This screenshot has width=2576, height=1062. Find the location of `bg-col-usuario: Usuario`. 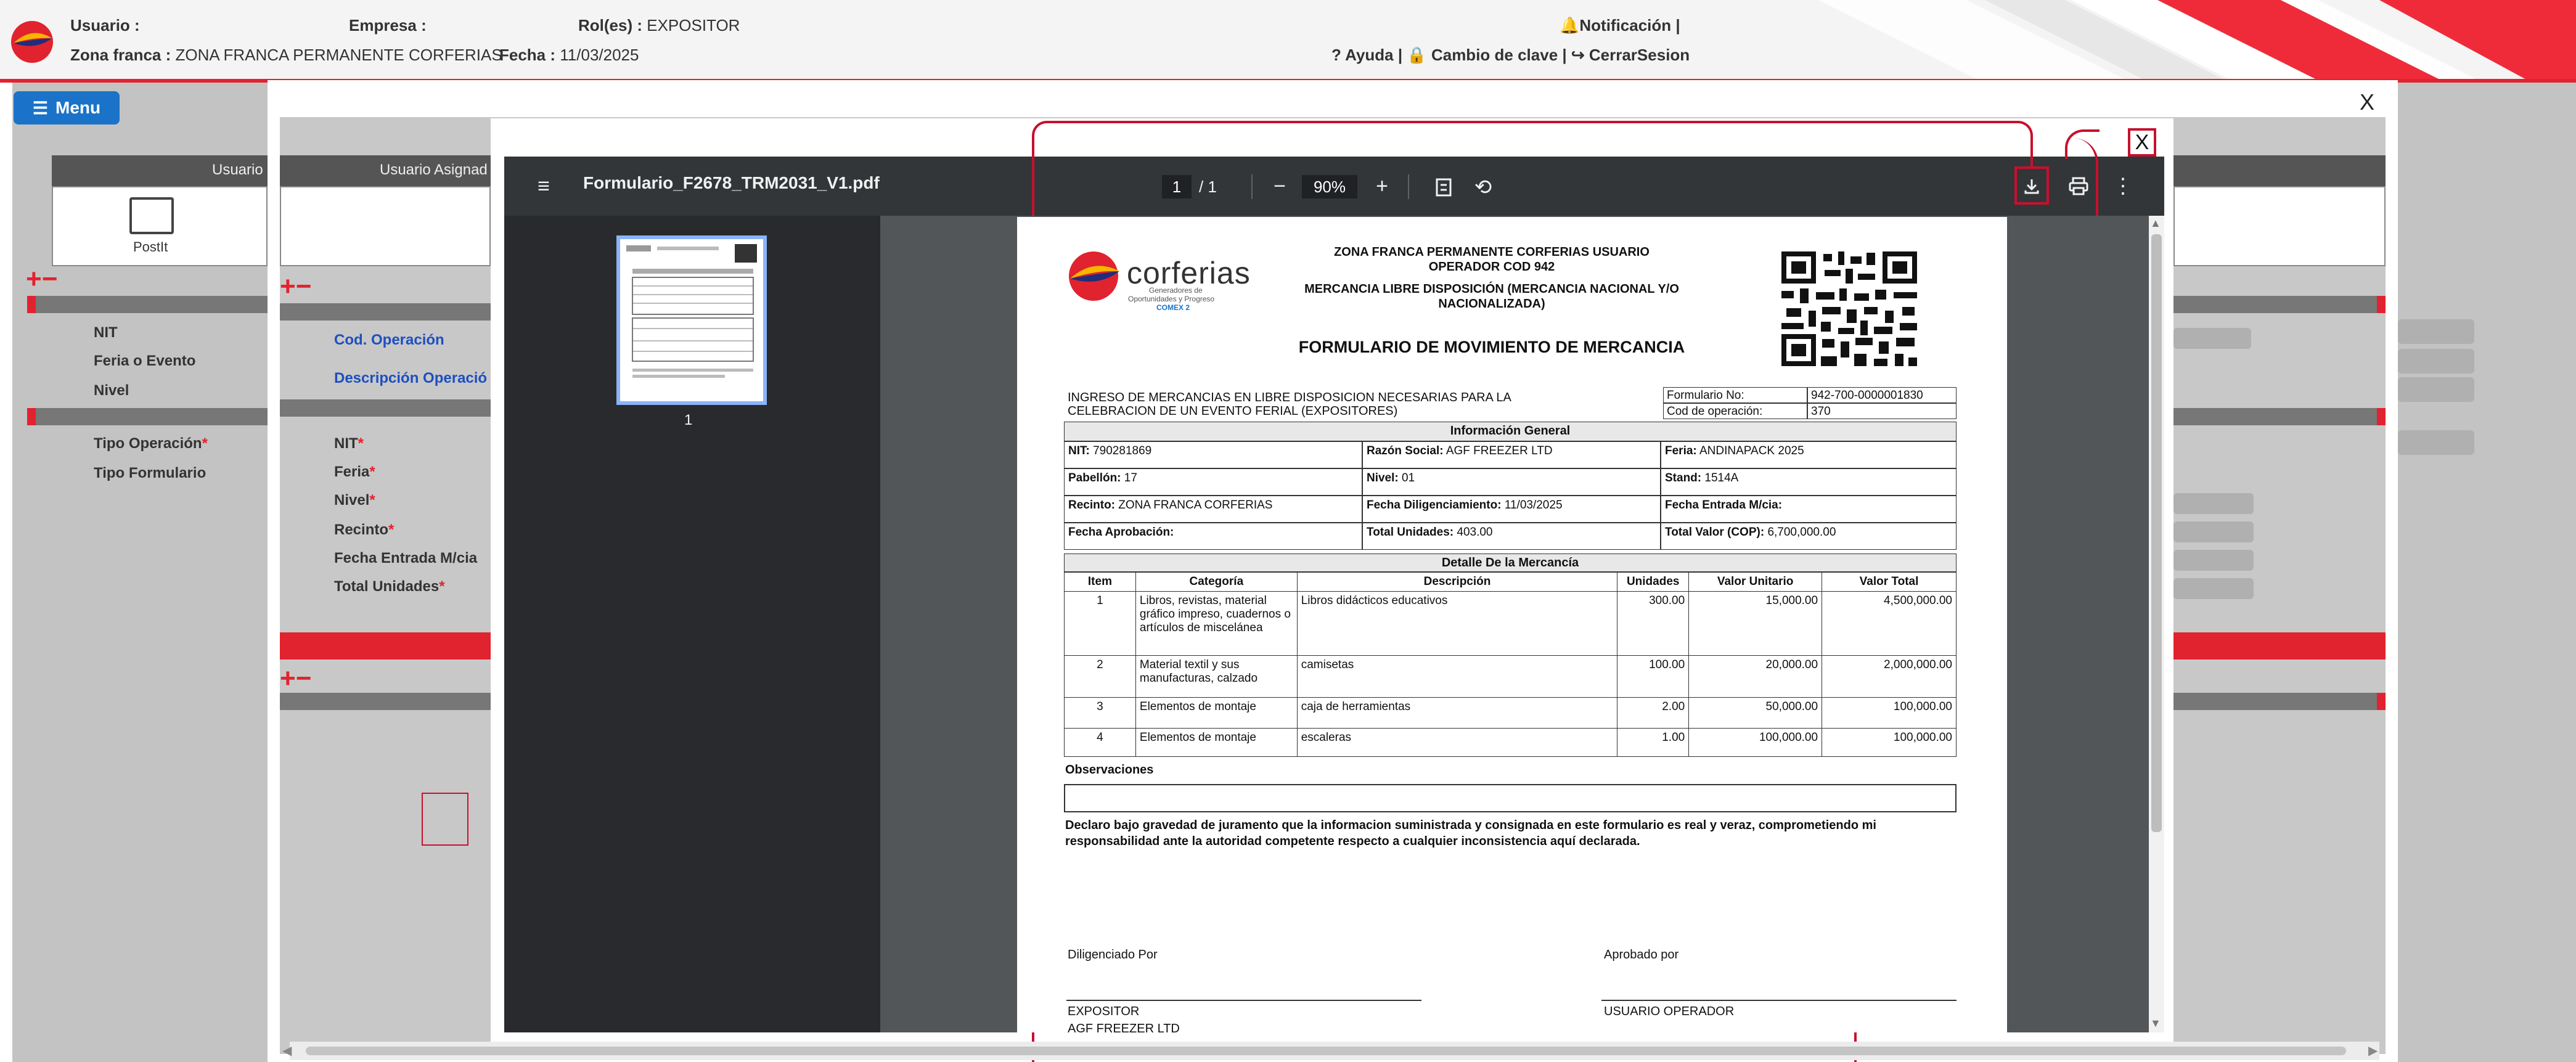

bg-col-usuario: Usuario is located at coordinates (237, 169).